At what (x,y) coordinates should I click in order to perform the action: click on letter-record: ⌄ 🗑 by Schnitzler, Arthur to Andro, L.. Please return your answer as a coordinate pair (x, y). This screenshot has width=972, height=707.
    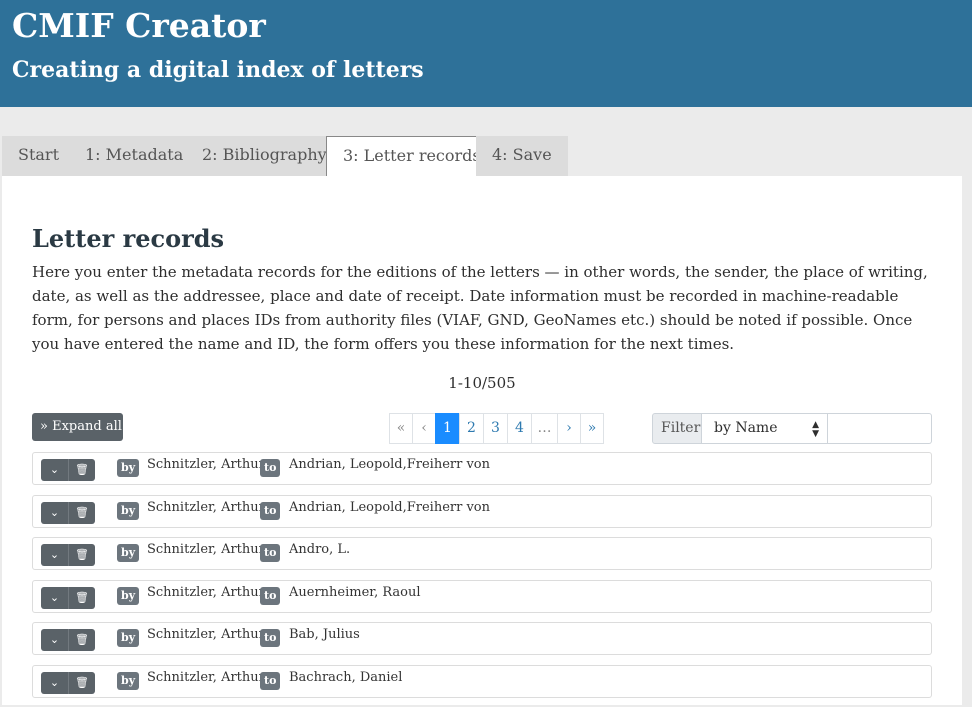
    Looking at the image, I should click on (482, 553).